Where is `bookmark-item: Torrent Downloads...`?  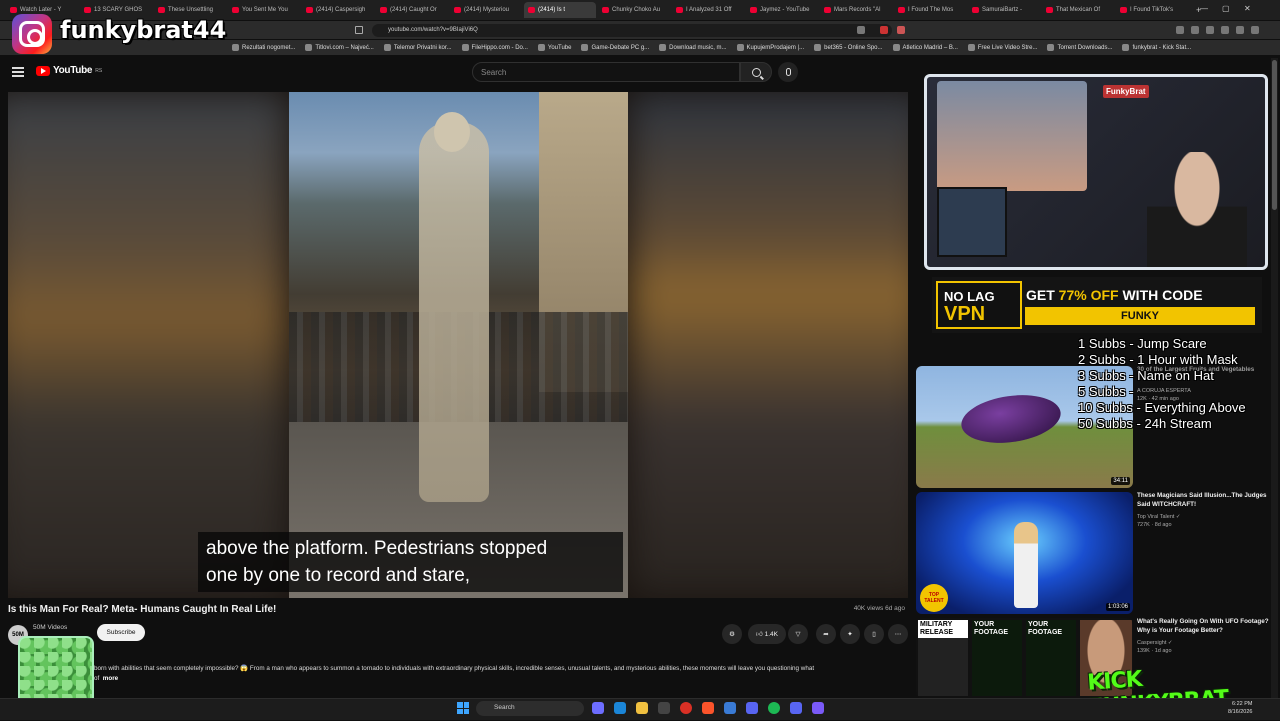 bookmark-item: Torrent Downloads... is located at coordinates (1079, 47).